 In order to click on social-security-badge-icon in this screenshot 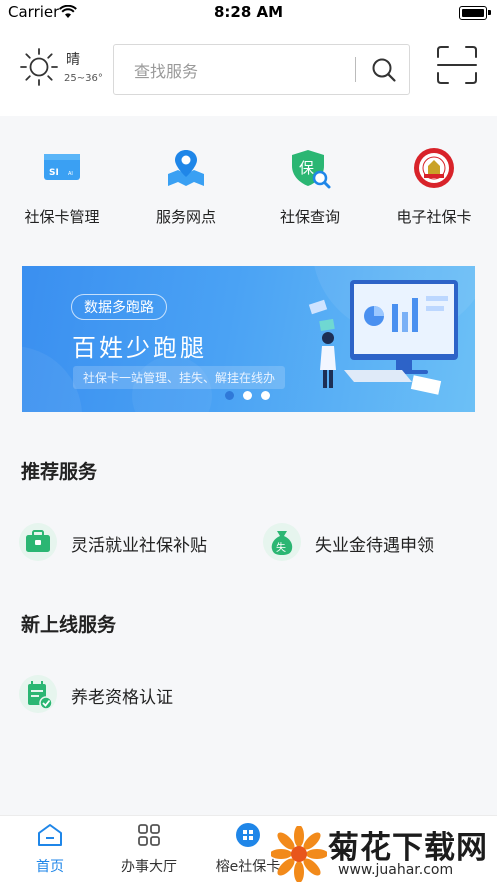, I will do `click(434, 168)`.